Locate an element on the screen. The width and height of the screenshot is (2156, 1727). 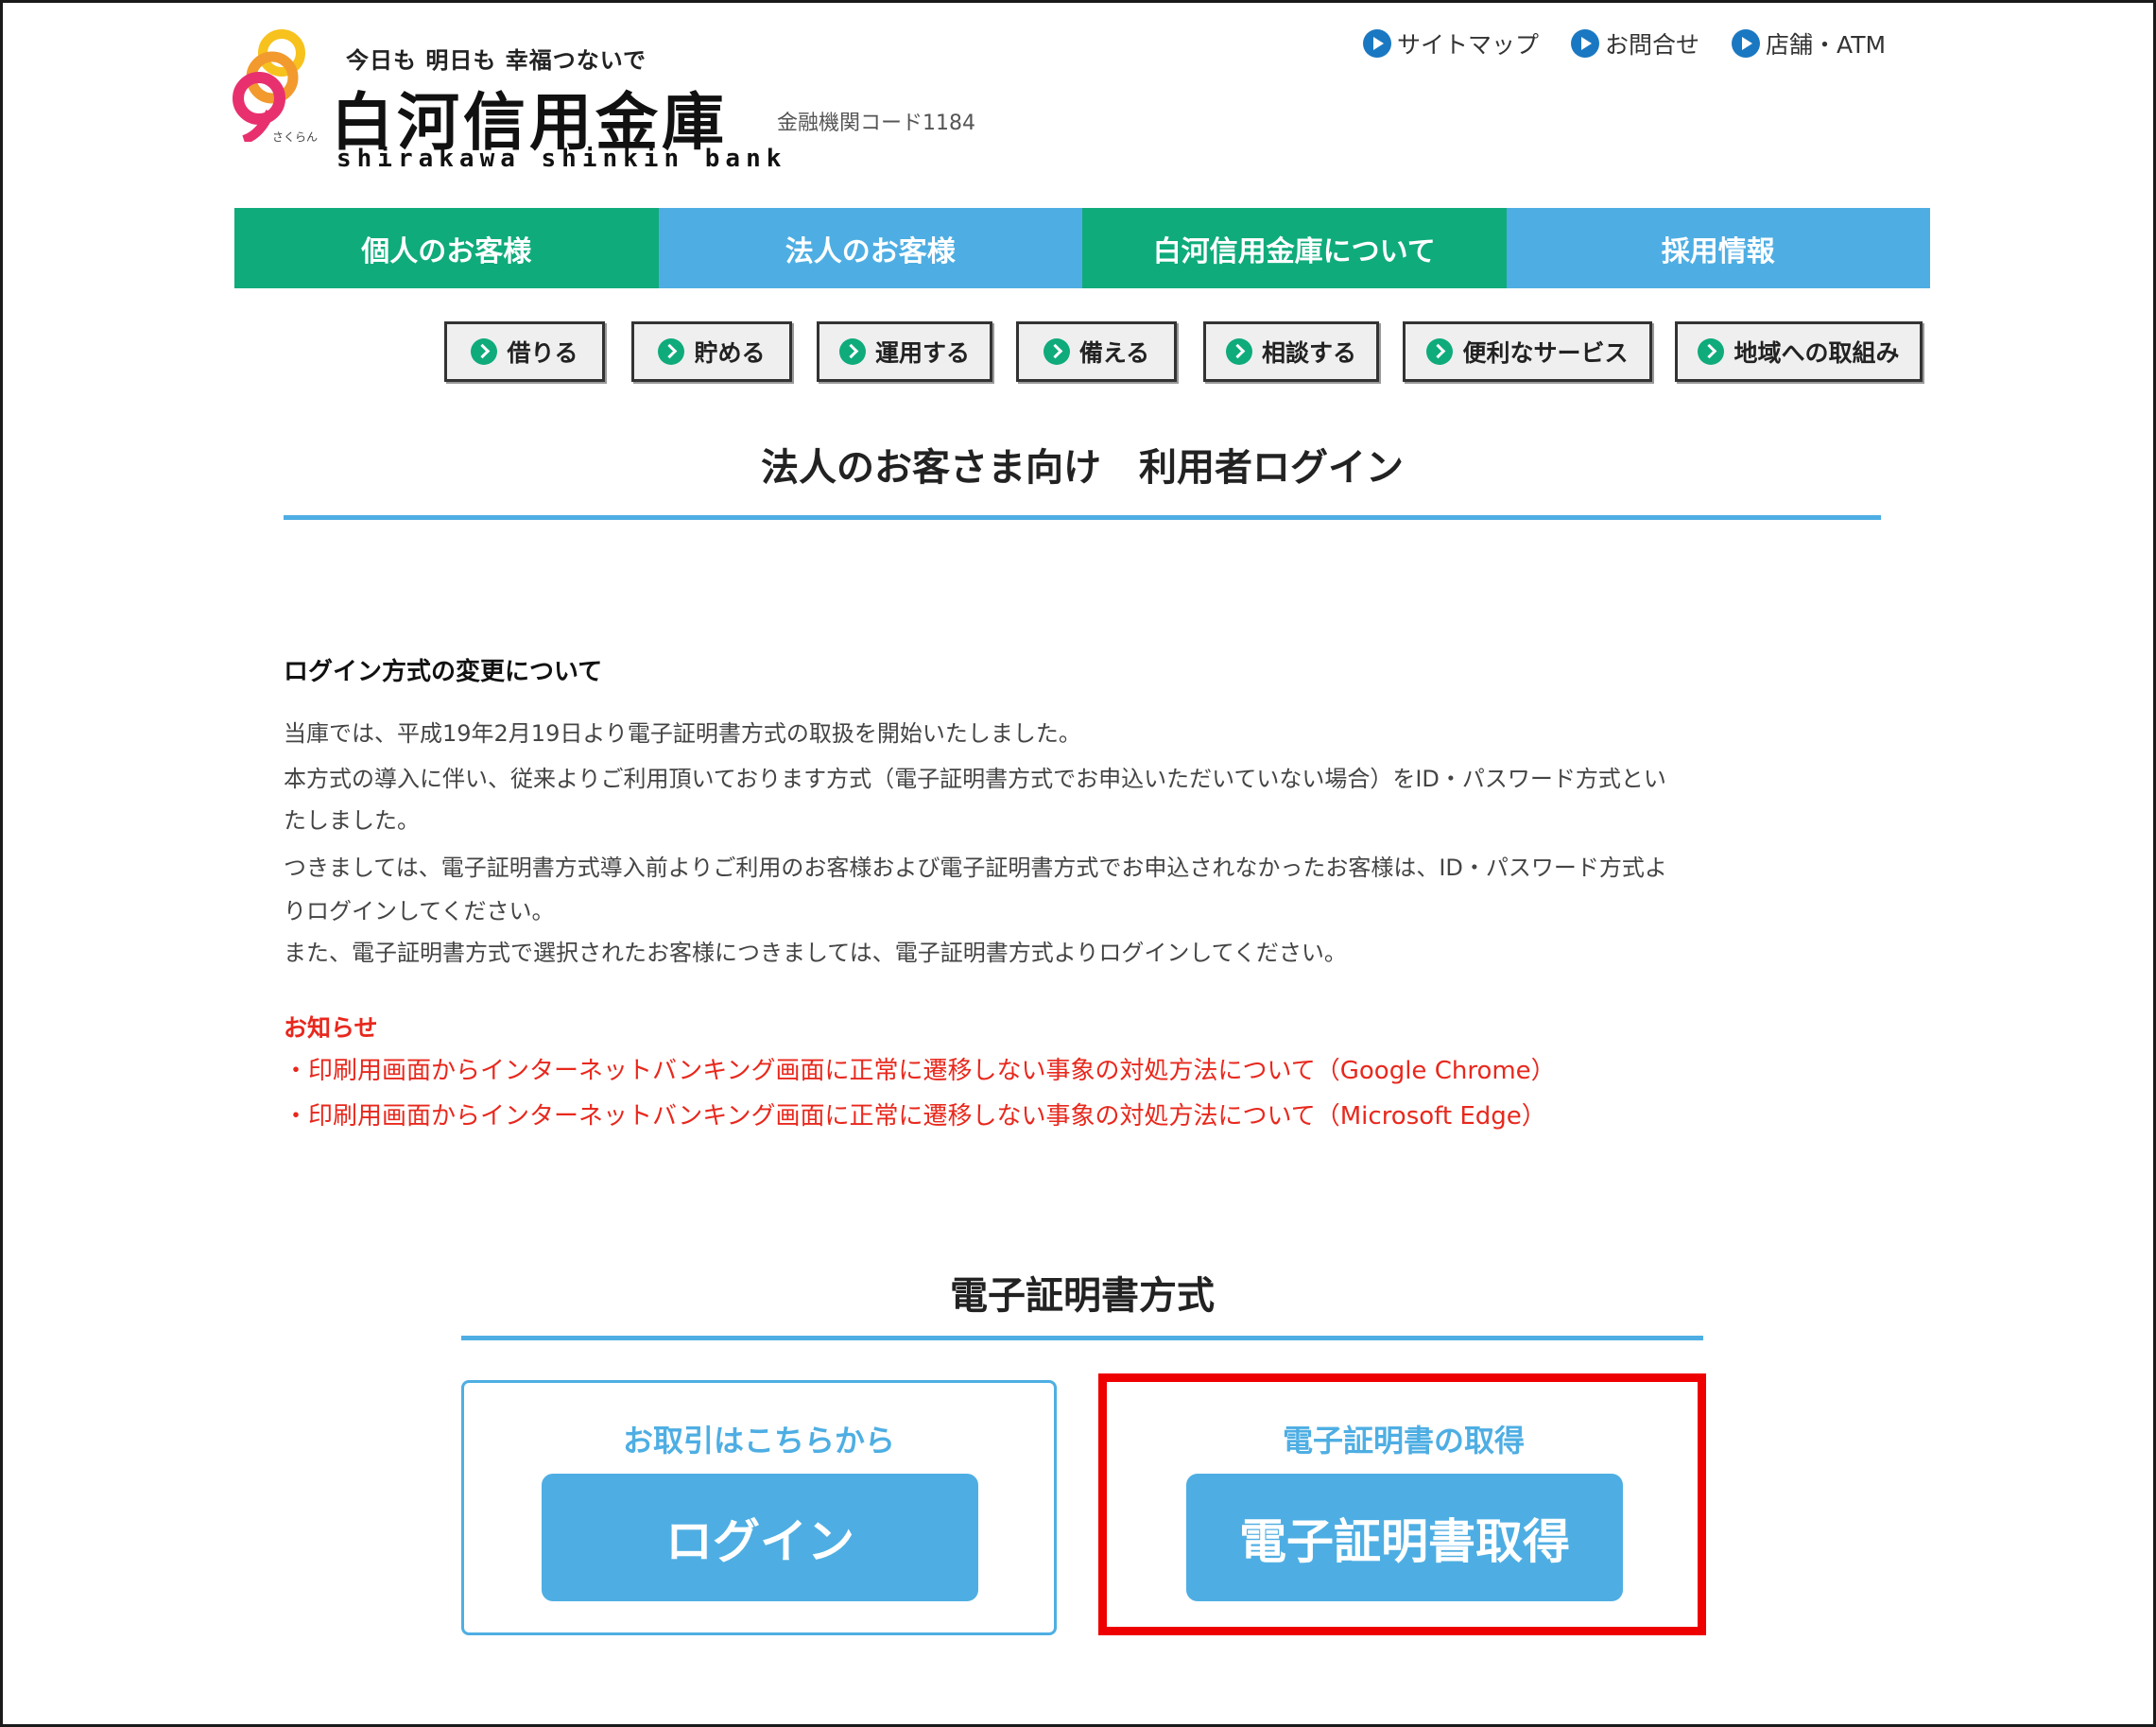
subnav-consult: 相談する is located at coordinates (1291, 351).